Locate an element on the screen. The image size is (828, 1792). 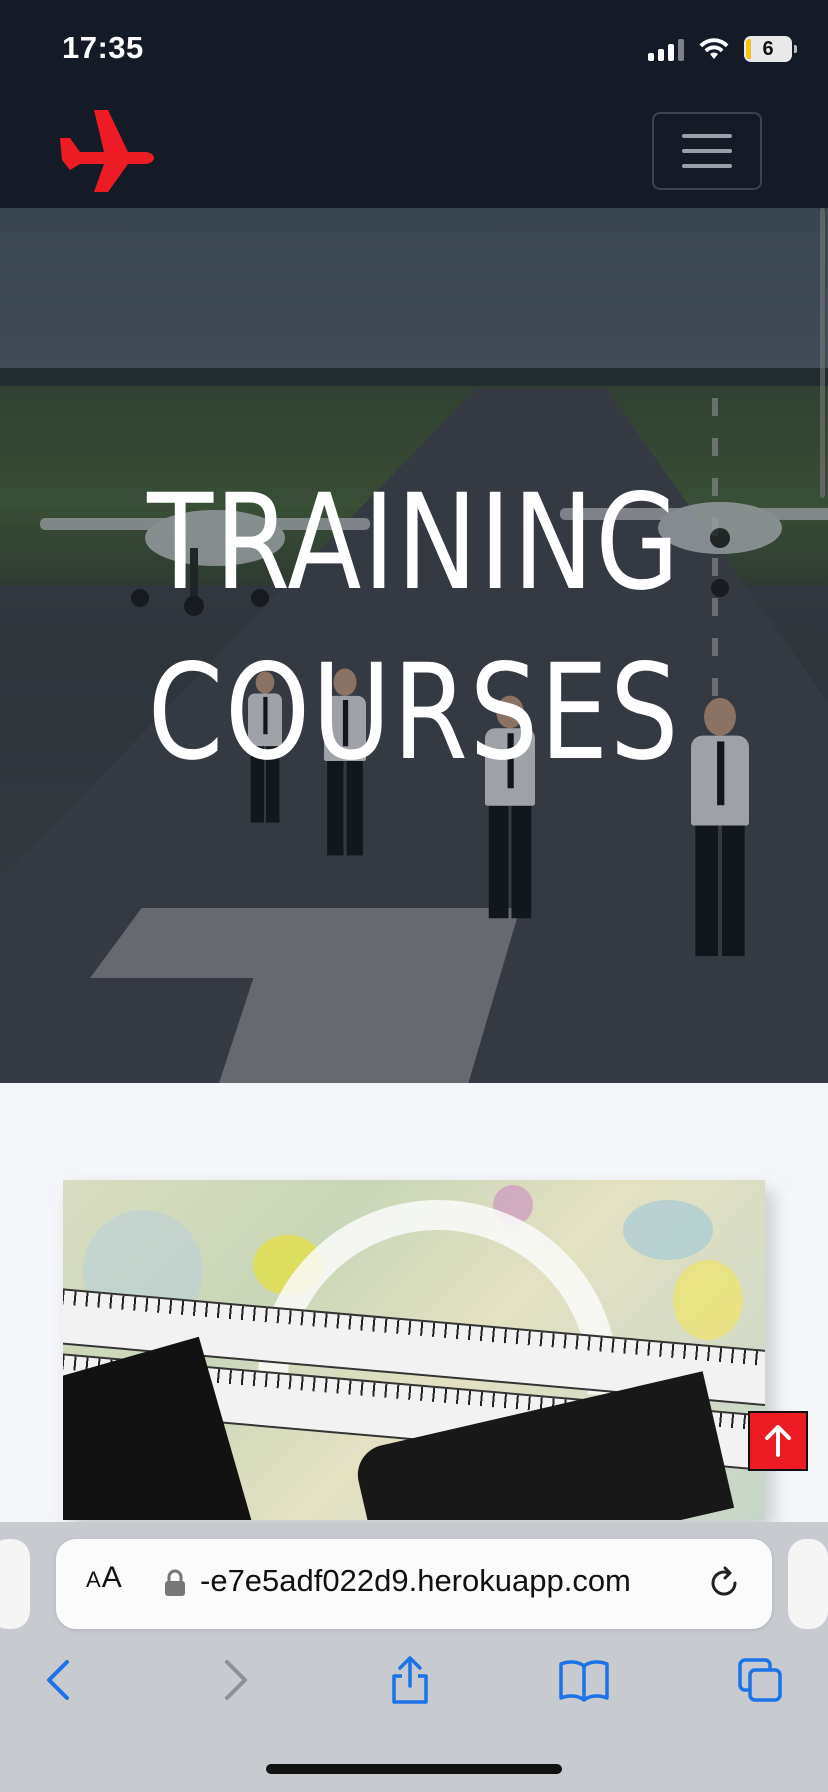
reload-icon is located at coordinates (724, 1583).